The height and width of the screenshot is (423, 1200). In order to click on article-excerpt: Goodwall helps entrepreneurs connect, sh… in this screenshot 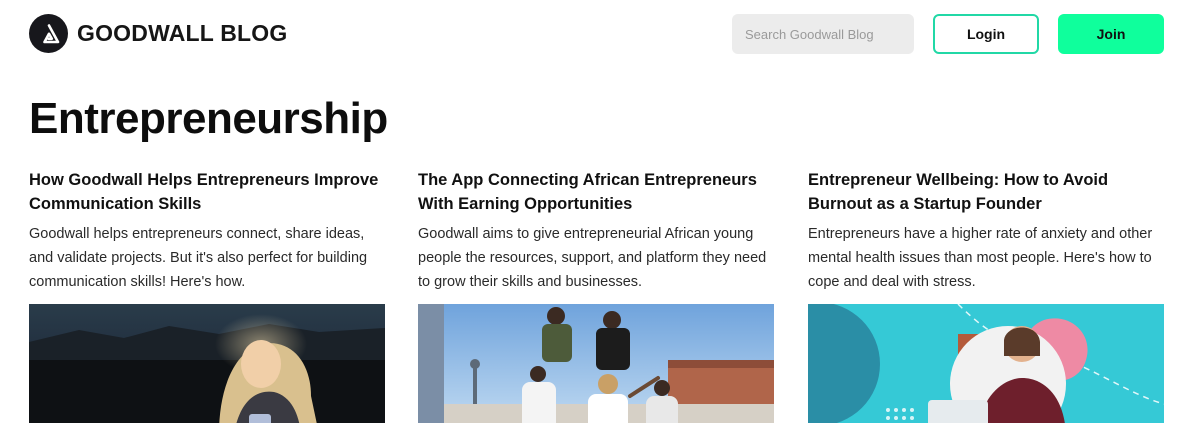, I will do `click(198, 258)`.